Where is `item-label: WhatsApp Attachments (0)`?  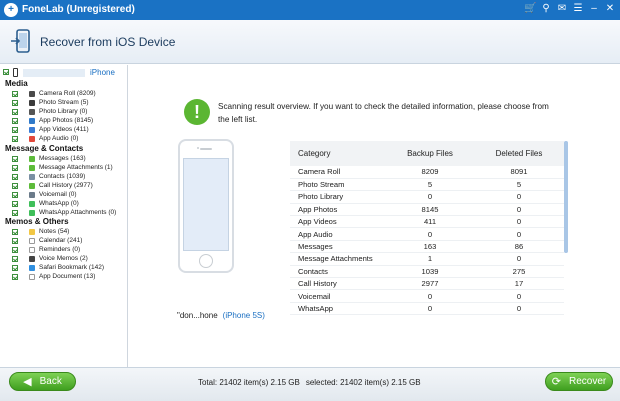 item-label: WhatsApp Attachments (0) is located at coordinates (78, 212).